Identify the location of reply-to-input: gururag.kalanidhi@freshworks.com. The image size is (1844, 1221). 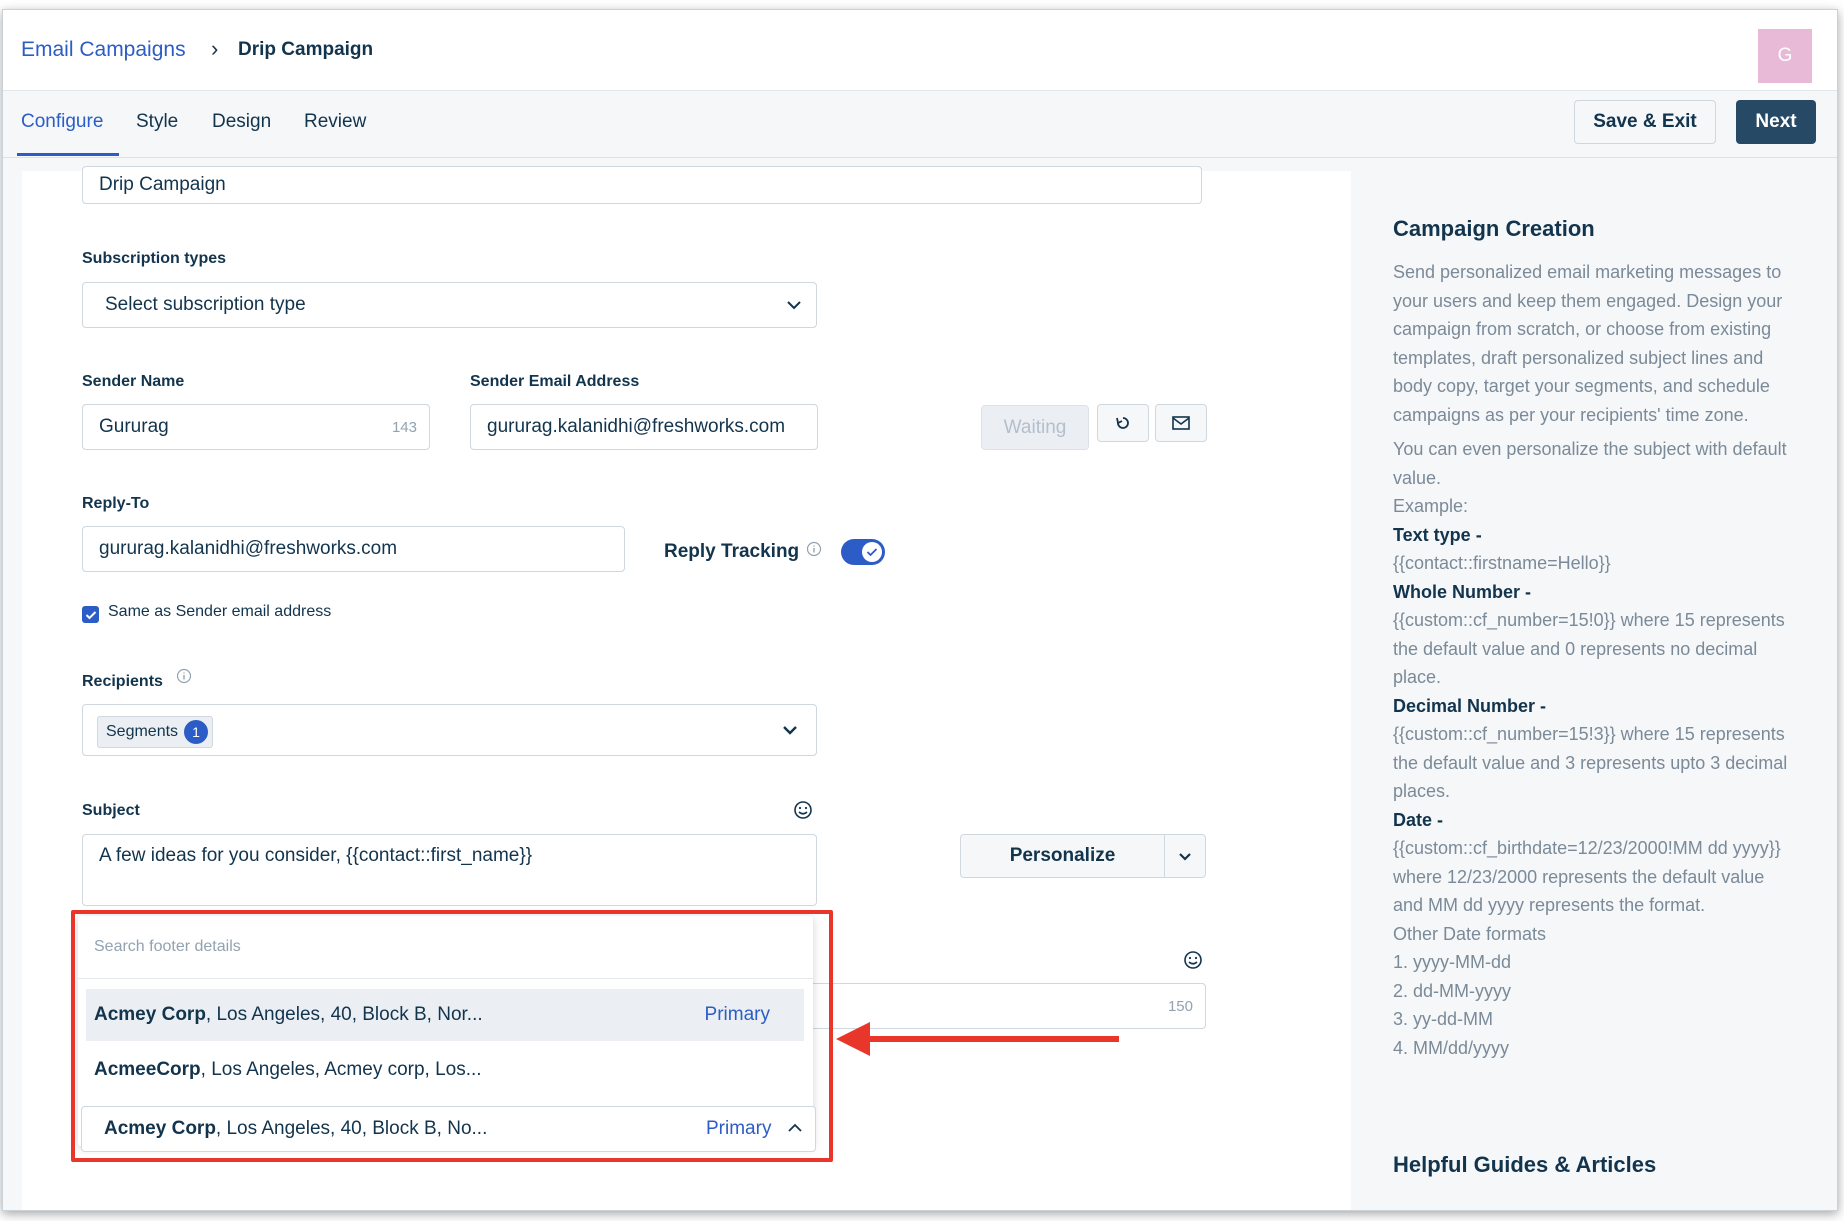
(353, 549).